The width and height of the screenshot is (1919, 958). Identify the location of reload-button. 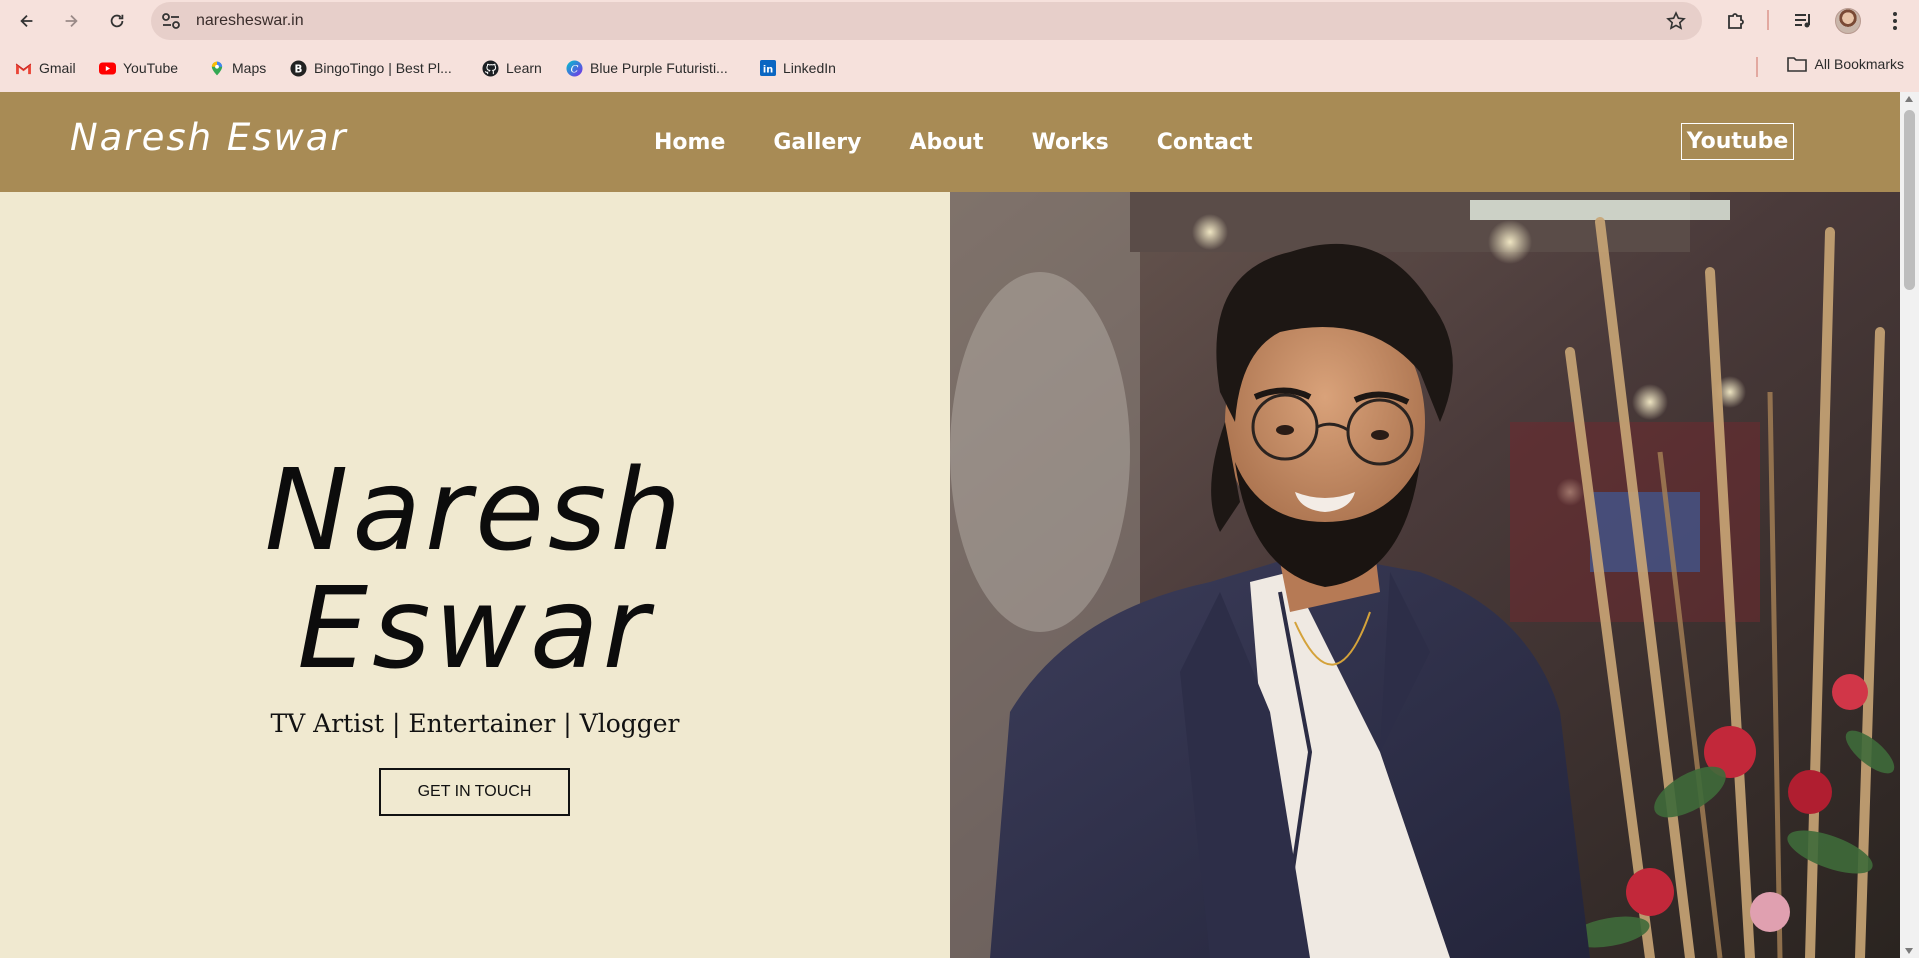
(117, 21).